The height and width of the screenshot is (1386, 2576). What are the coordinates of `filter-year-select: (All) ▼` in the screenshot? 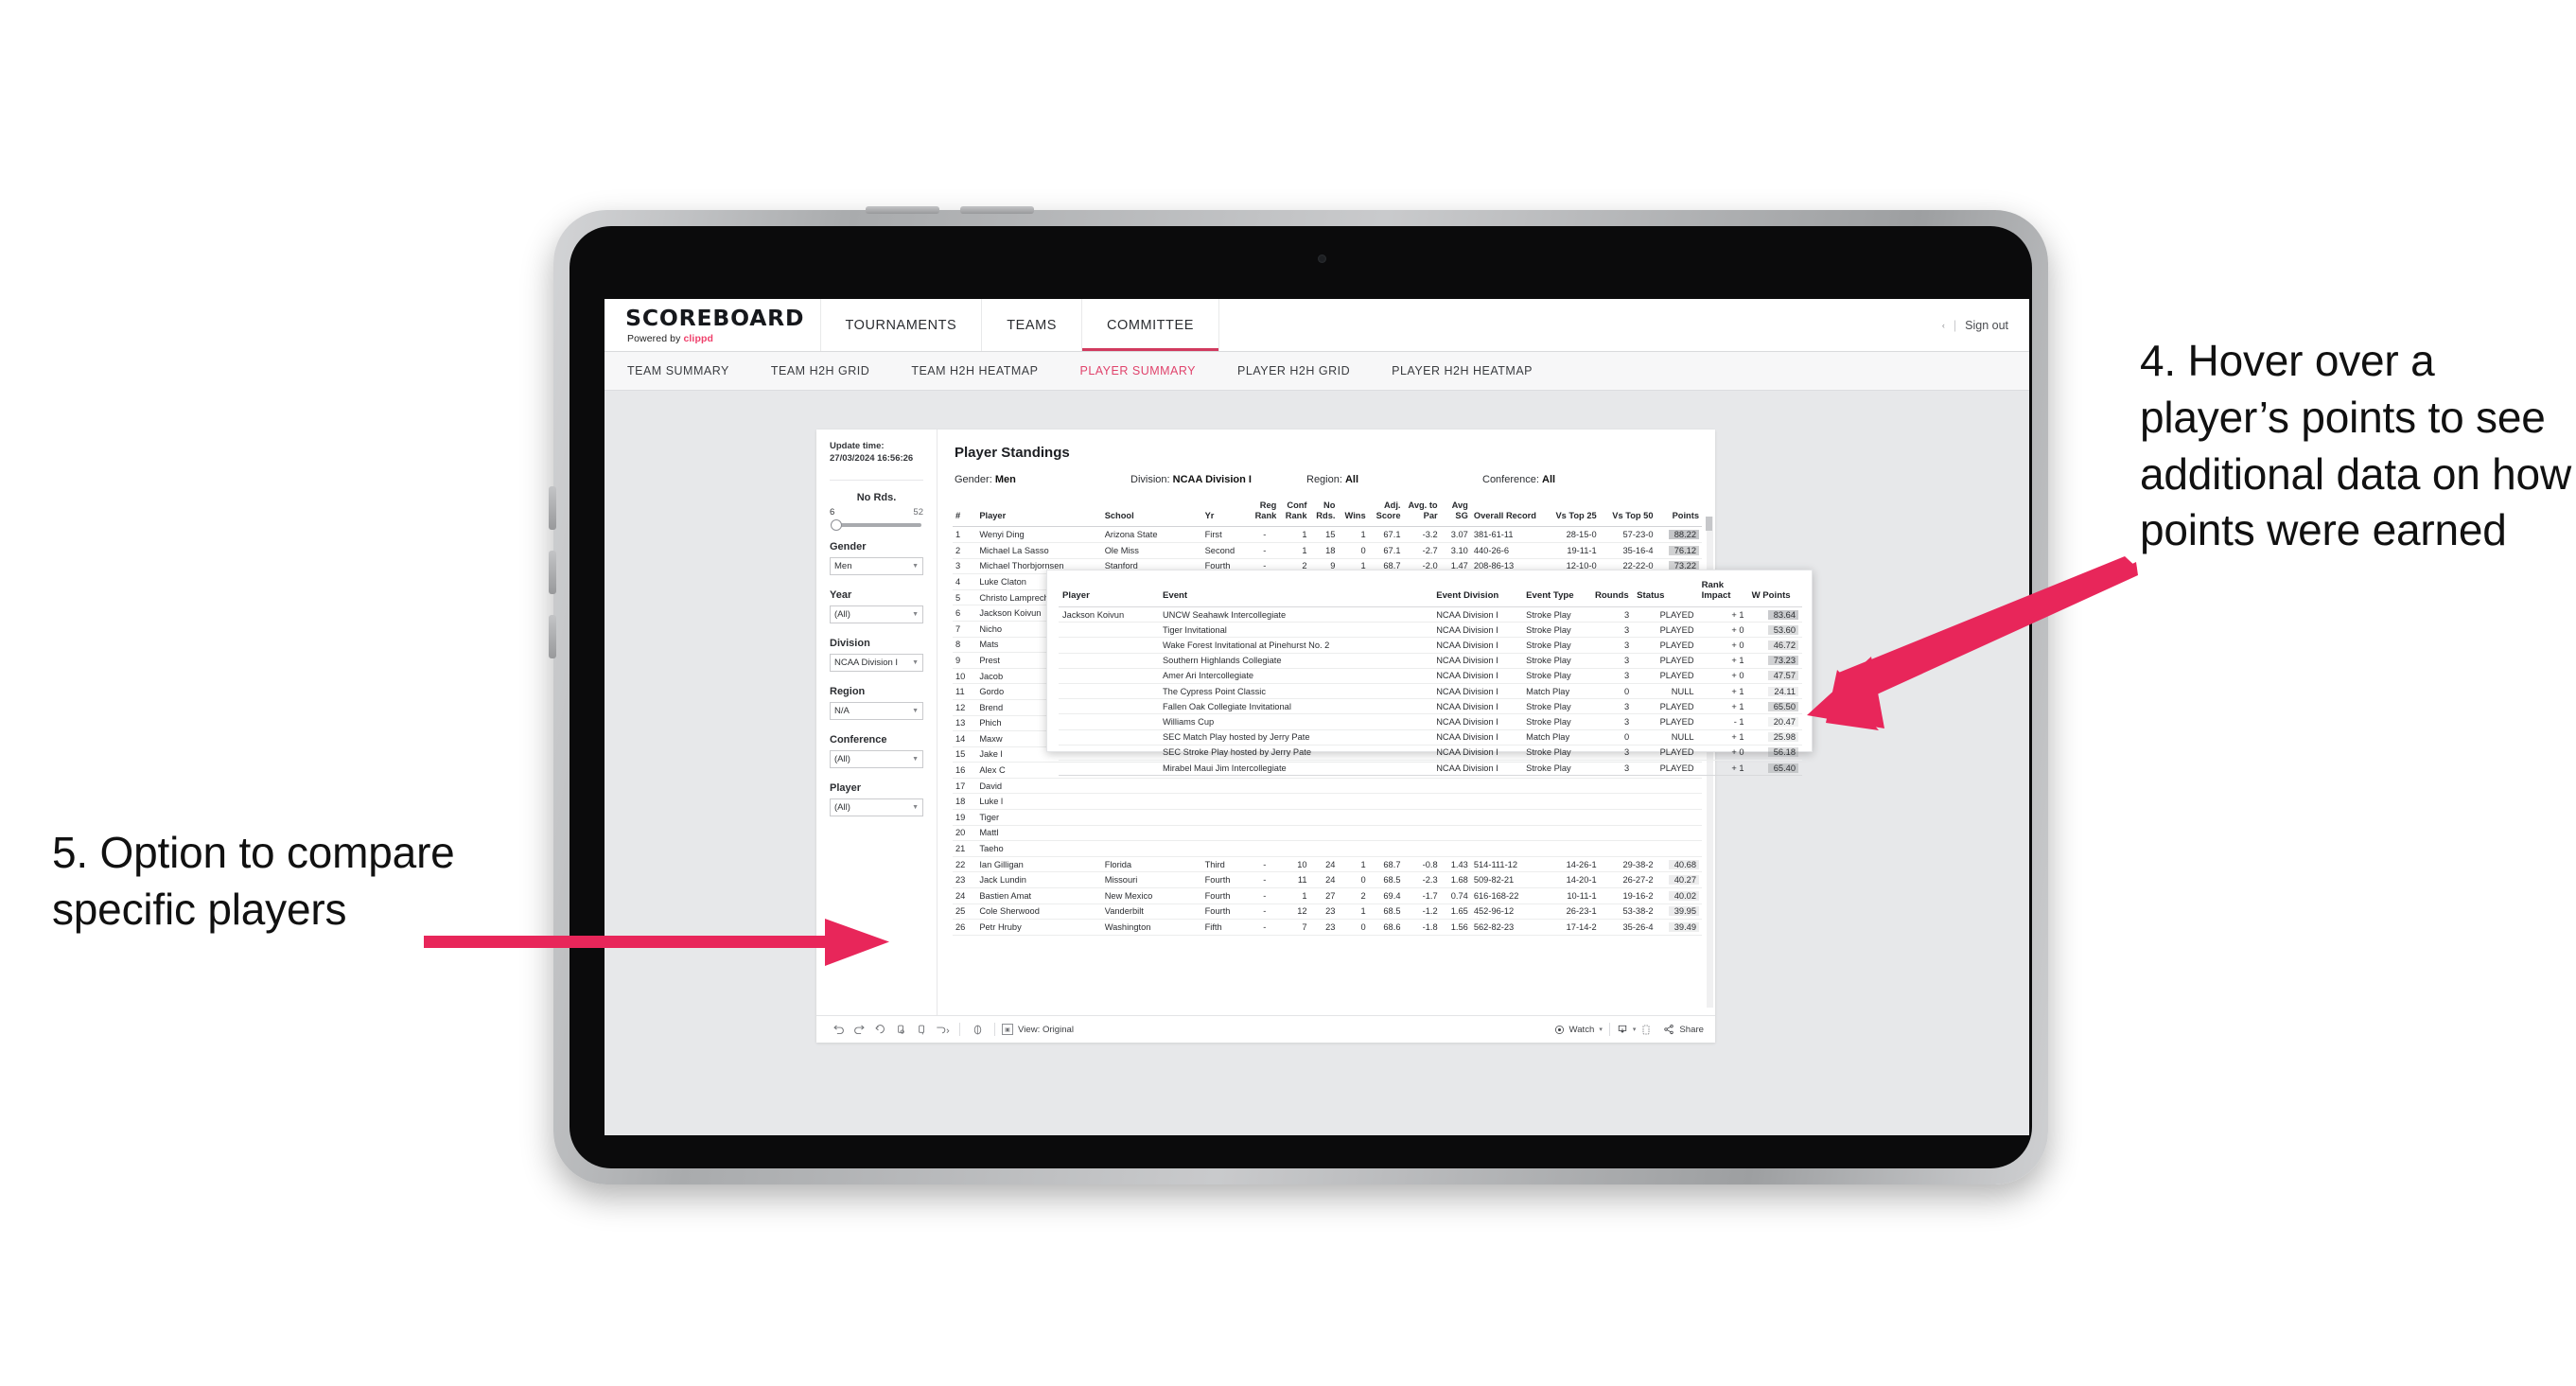 It's located at (877, 614).